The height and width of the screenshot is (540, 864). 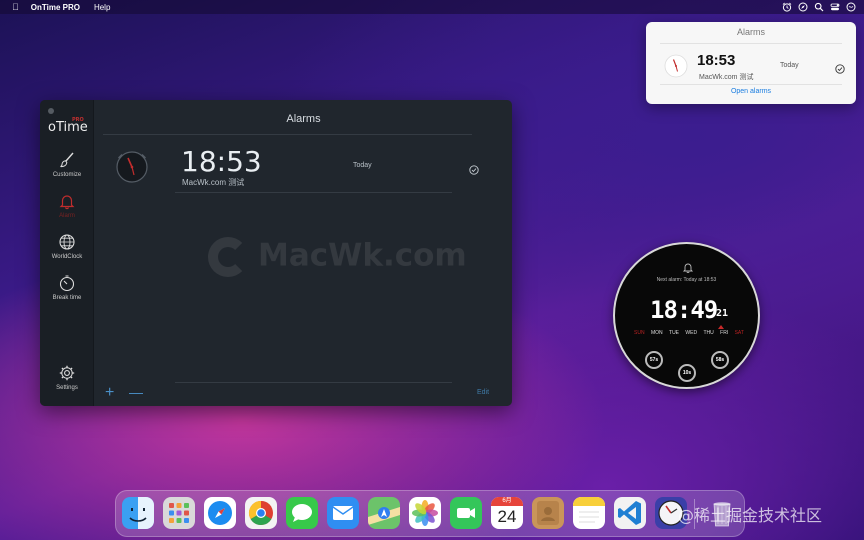 What do you see at coordinates (67, 242) in the screenshot?
I see `globe-icon` at bounding box center [67, 242].